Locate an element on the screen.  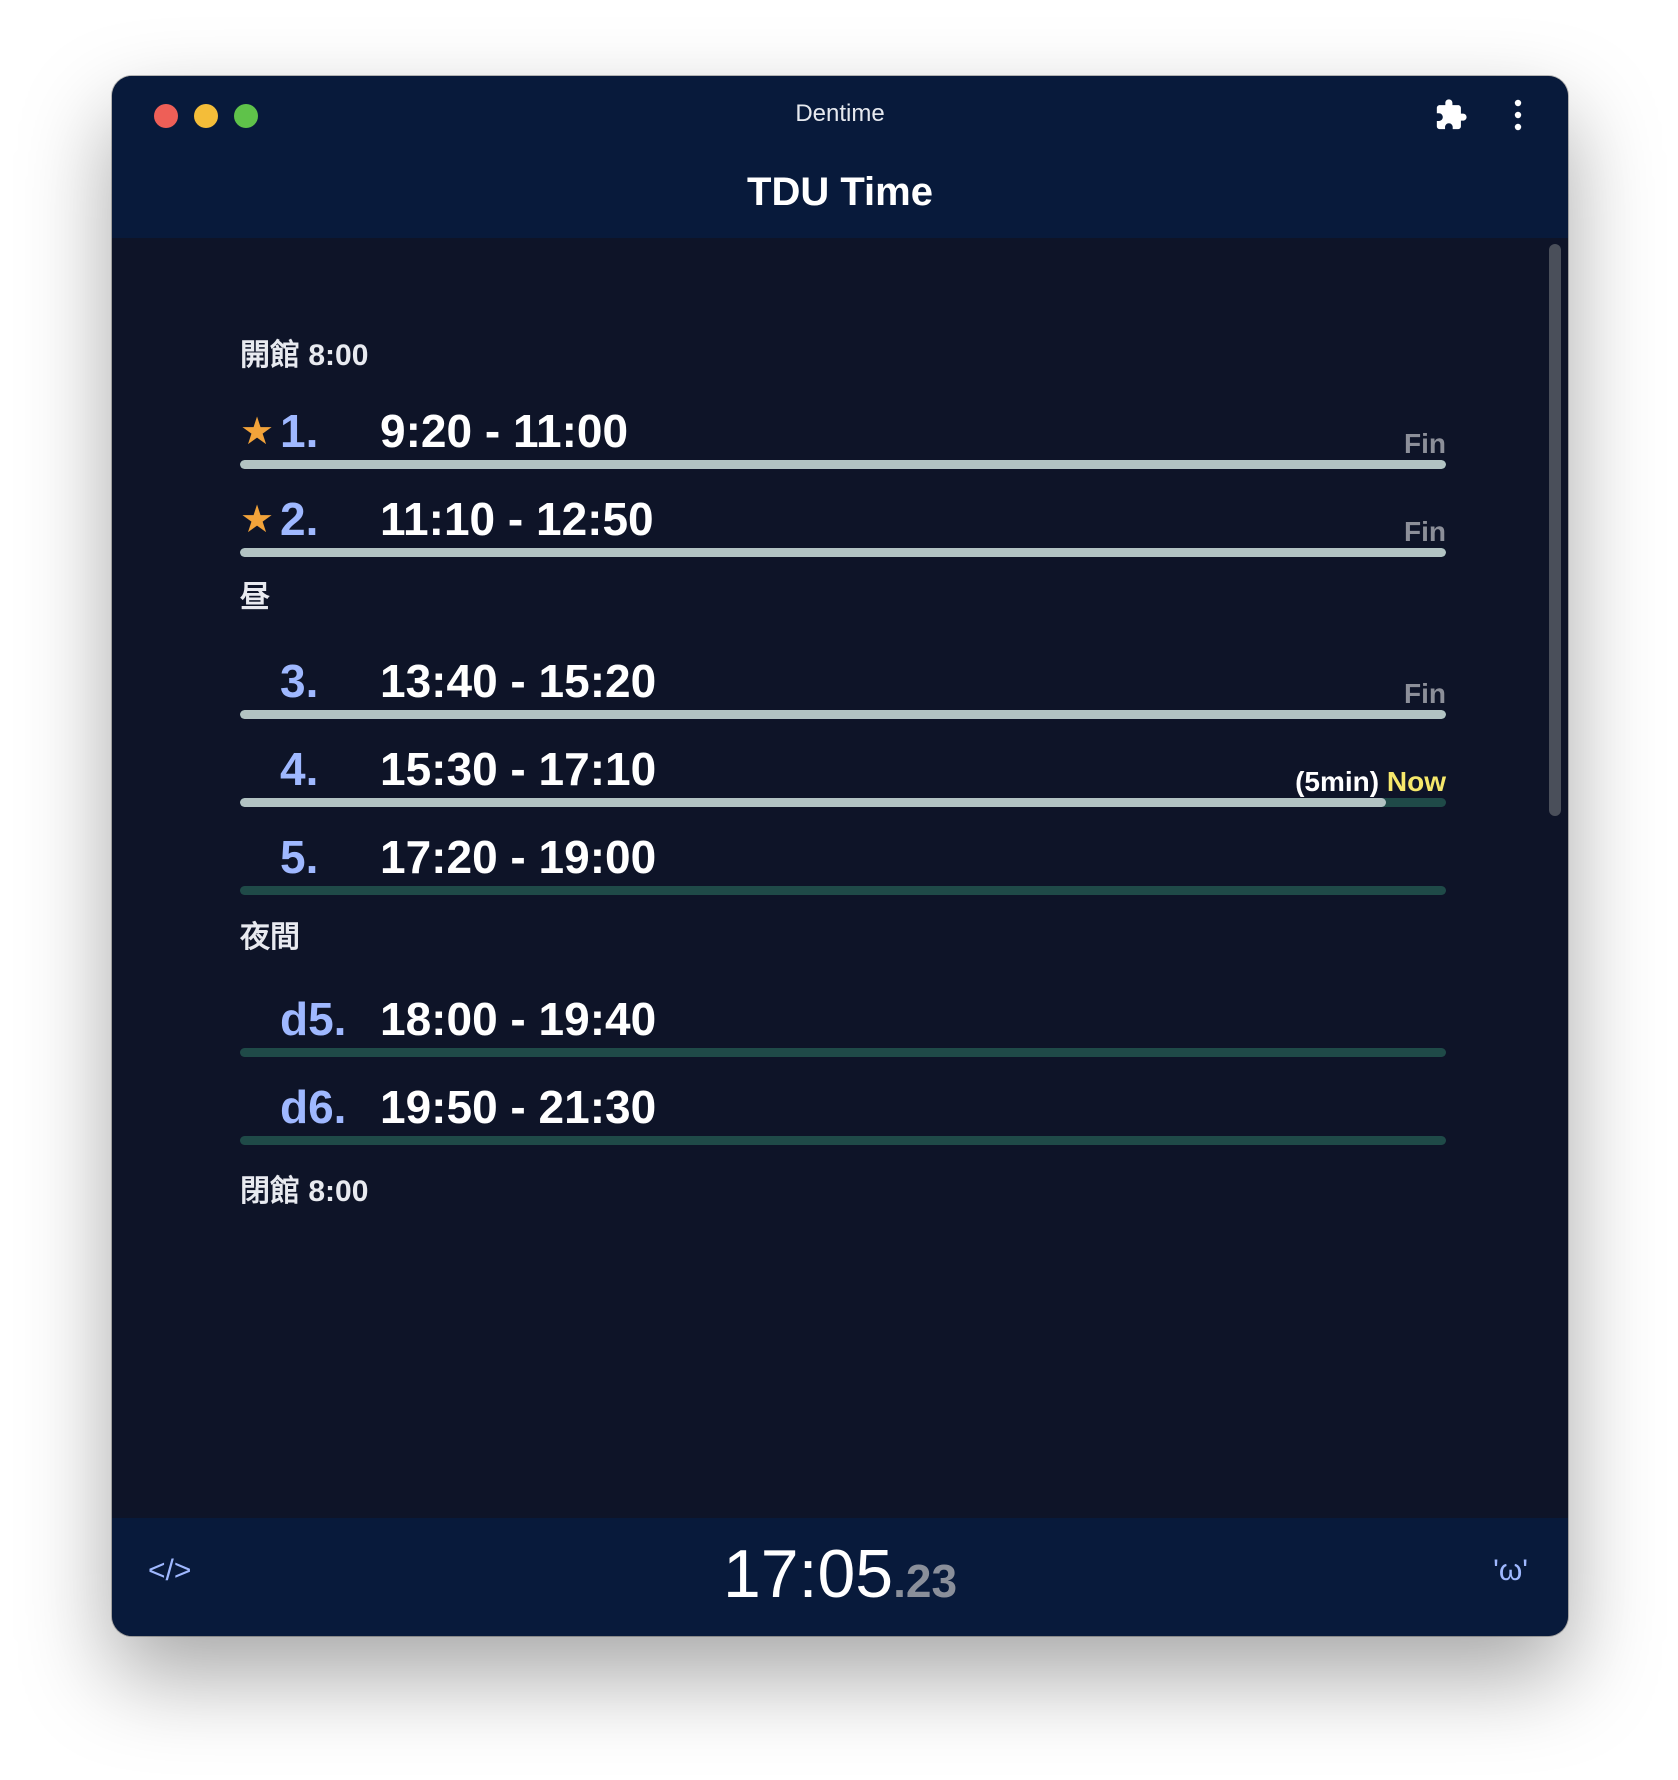
period-time-range: 11:10 - 12:50 is located at coordinates (517, 519).